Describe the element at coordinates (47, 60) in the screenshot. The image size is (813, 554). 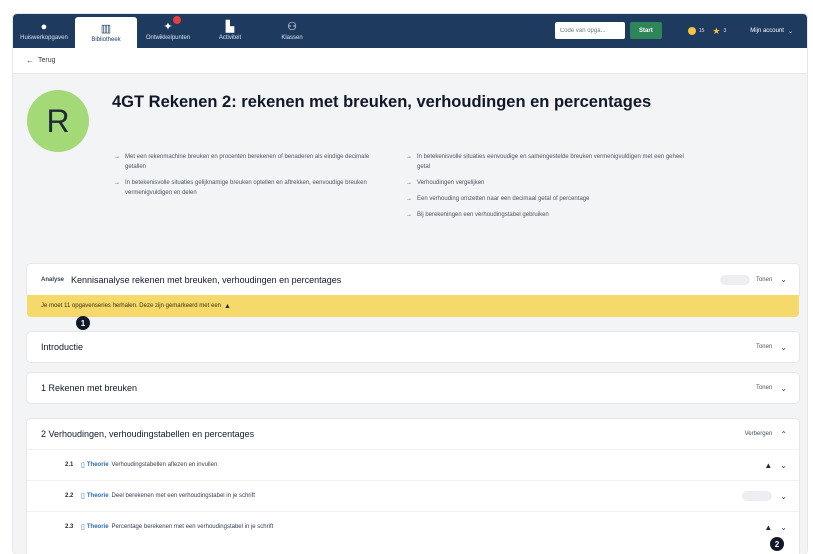
I see `back-label: Terug` at that location.